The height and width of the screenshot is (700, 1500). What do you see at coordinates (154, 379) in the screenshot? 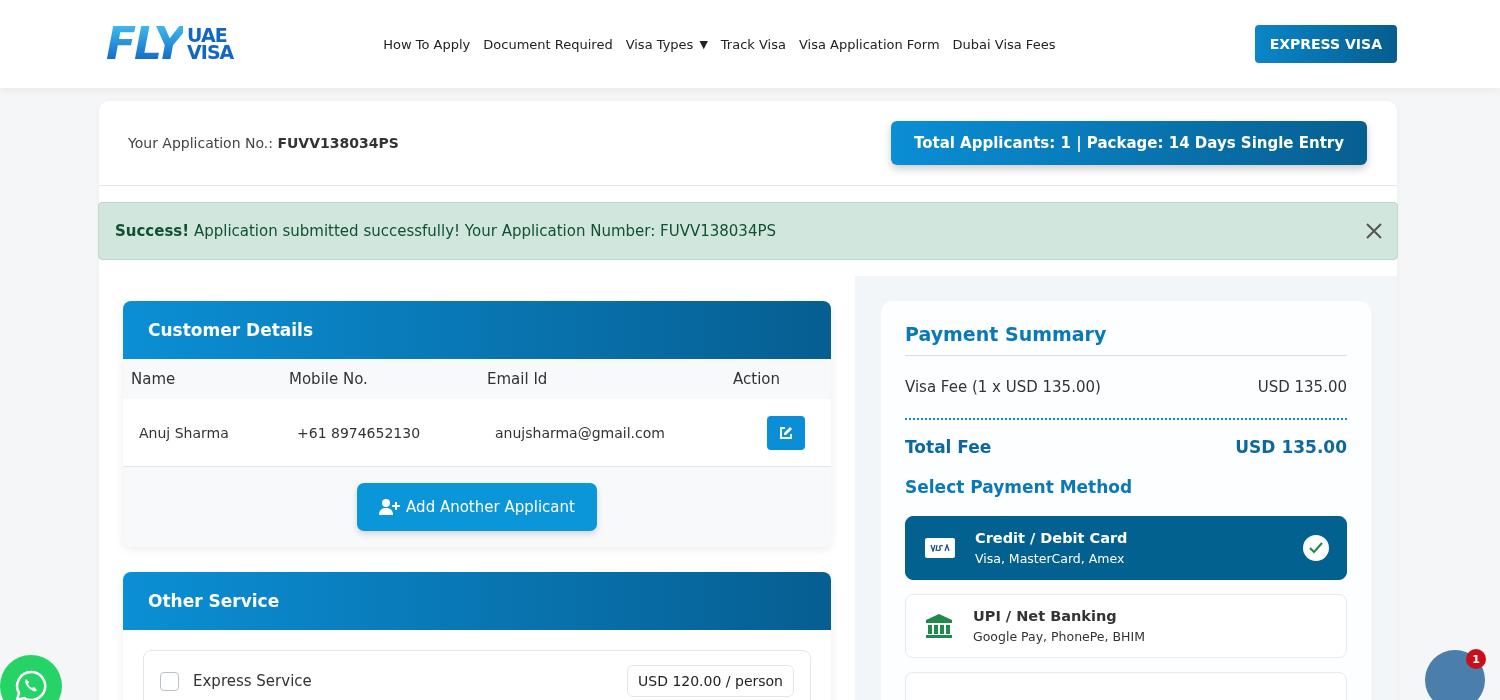
I see `column-header: Name` at bounding box center [154, 379].